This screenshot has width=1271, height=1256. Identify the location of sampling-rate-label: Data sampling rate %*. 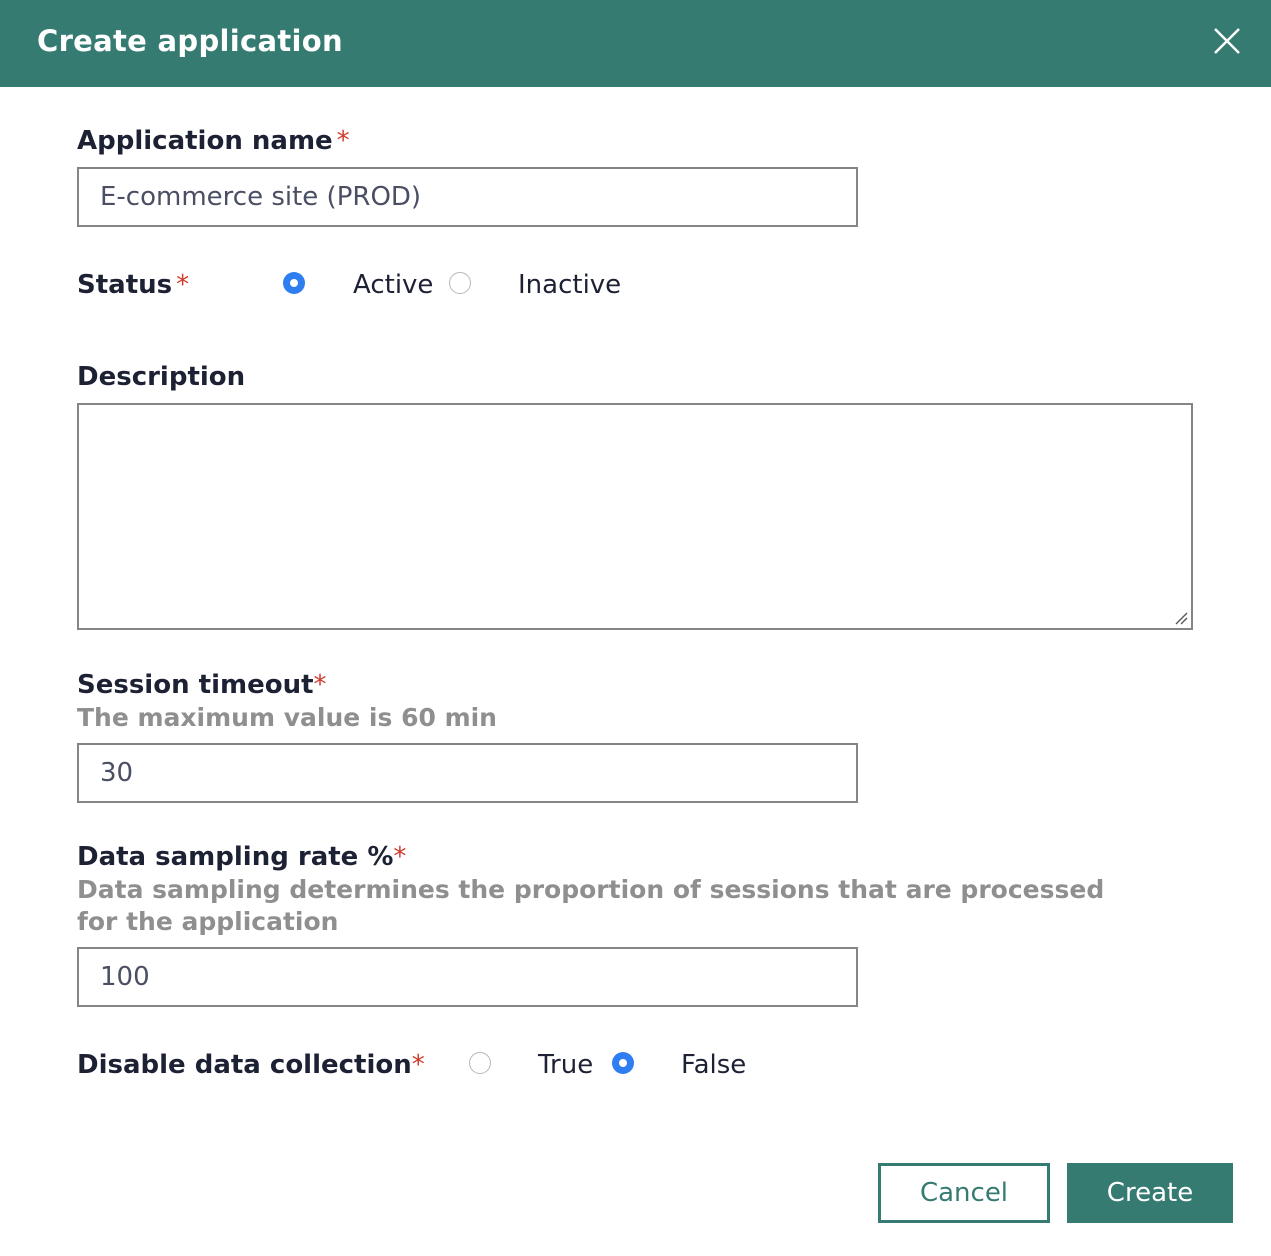
(241, 857).